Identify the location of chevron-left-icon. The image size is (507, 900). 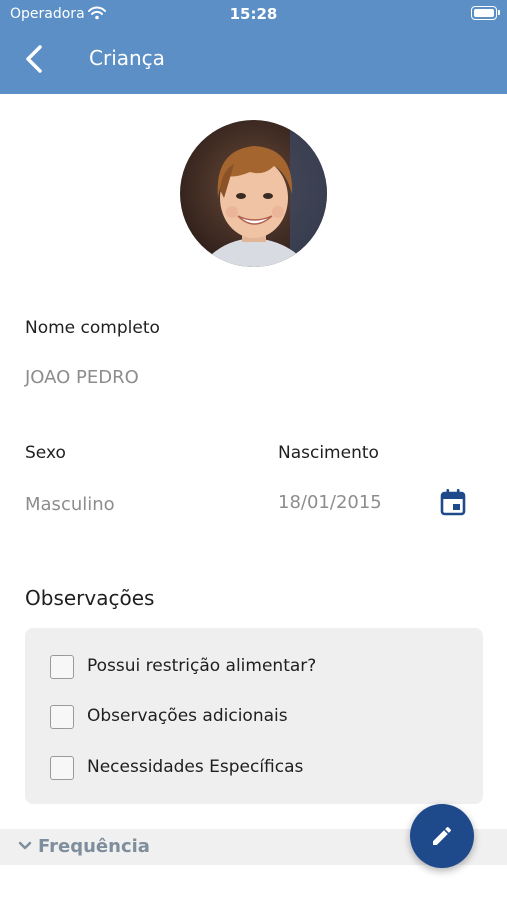
(34, 59).